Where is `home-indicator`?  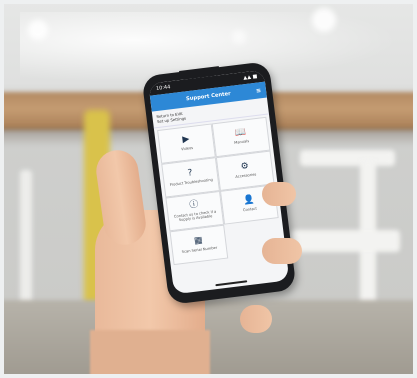
home-indicator is located at coordinates (231, 283).